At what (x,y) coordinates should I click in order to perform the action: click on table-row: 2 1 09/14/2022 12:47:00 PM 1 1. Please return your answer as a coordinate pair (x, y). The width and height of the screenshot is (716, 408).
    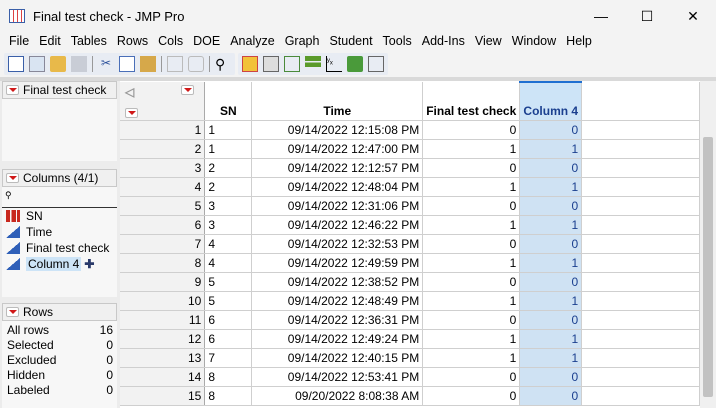
    Looking at the image, I should click on (410, 149).